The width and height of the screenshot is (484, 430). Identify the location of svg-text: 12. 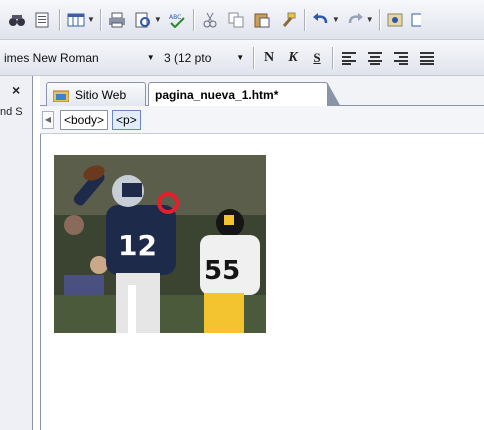
(137, 245).